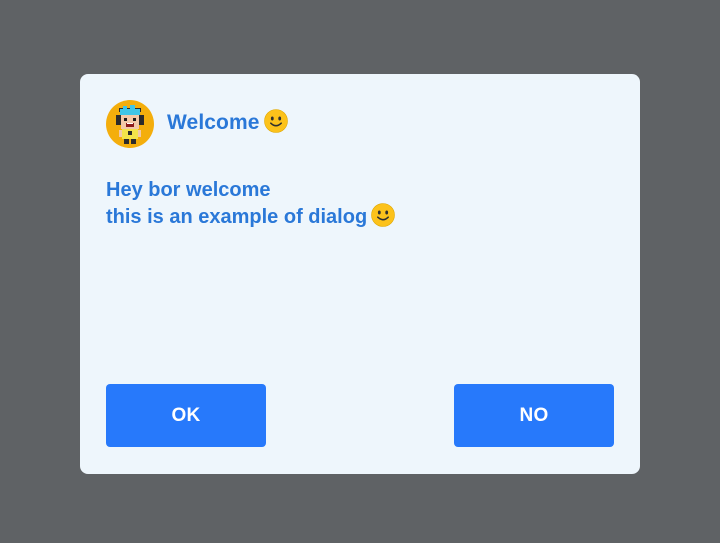  I want to click on avatar, so click(130, 124).